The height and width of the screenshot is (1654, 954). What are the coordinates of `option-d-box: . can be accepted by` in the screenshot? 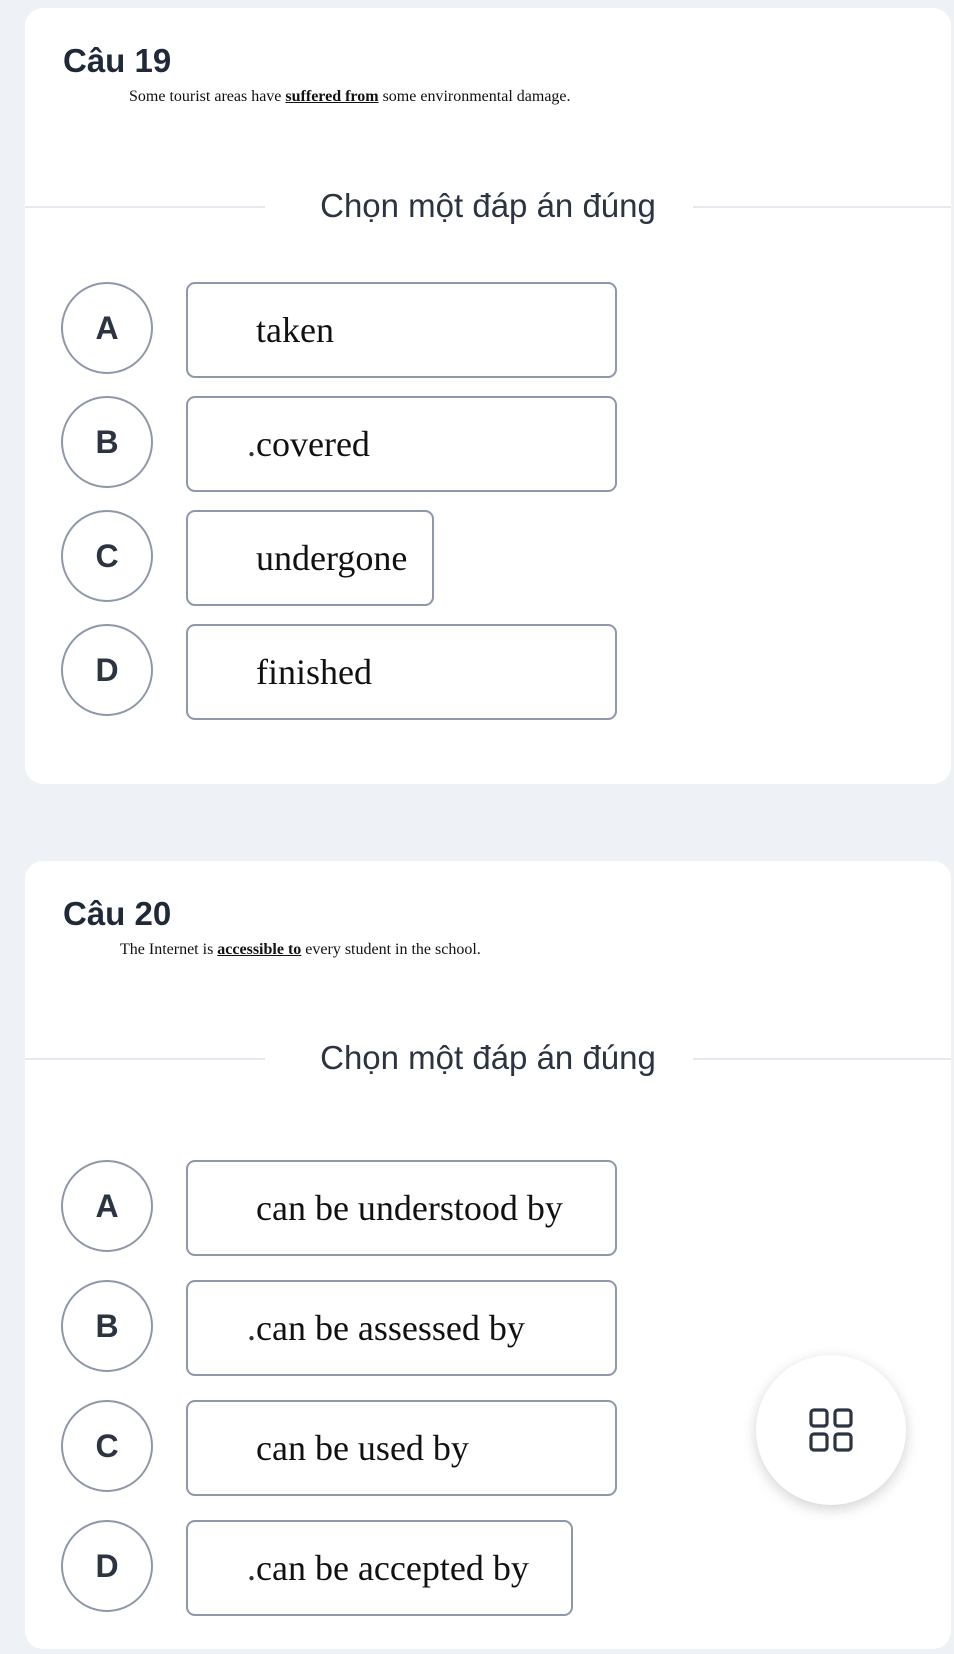 It's located at (379, 1568).